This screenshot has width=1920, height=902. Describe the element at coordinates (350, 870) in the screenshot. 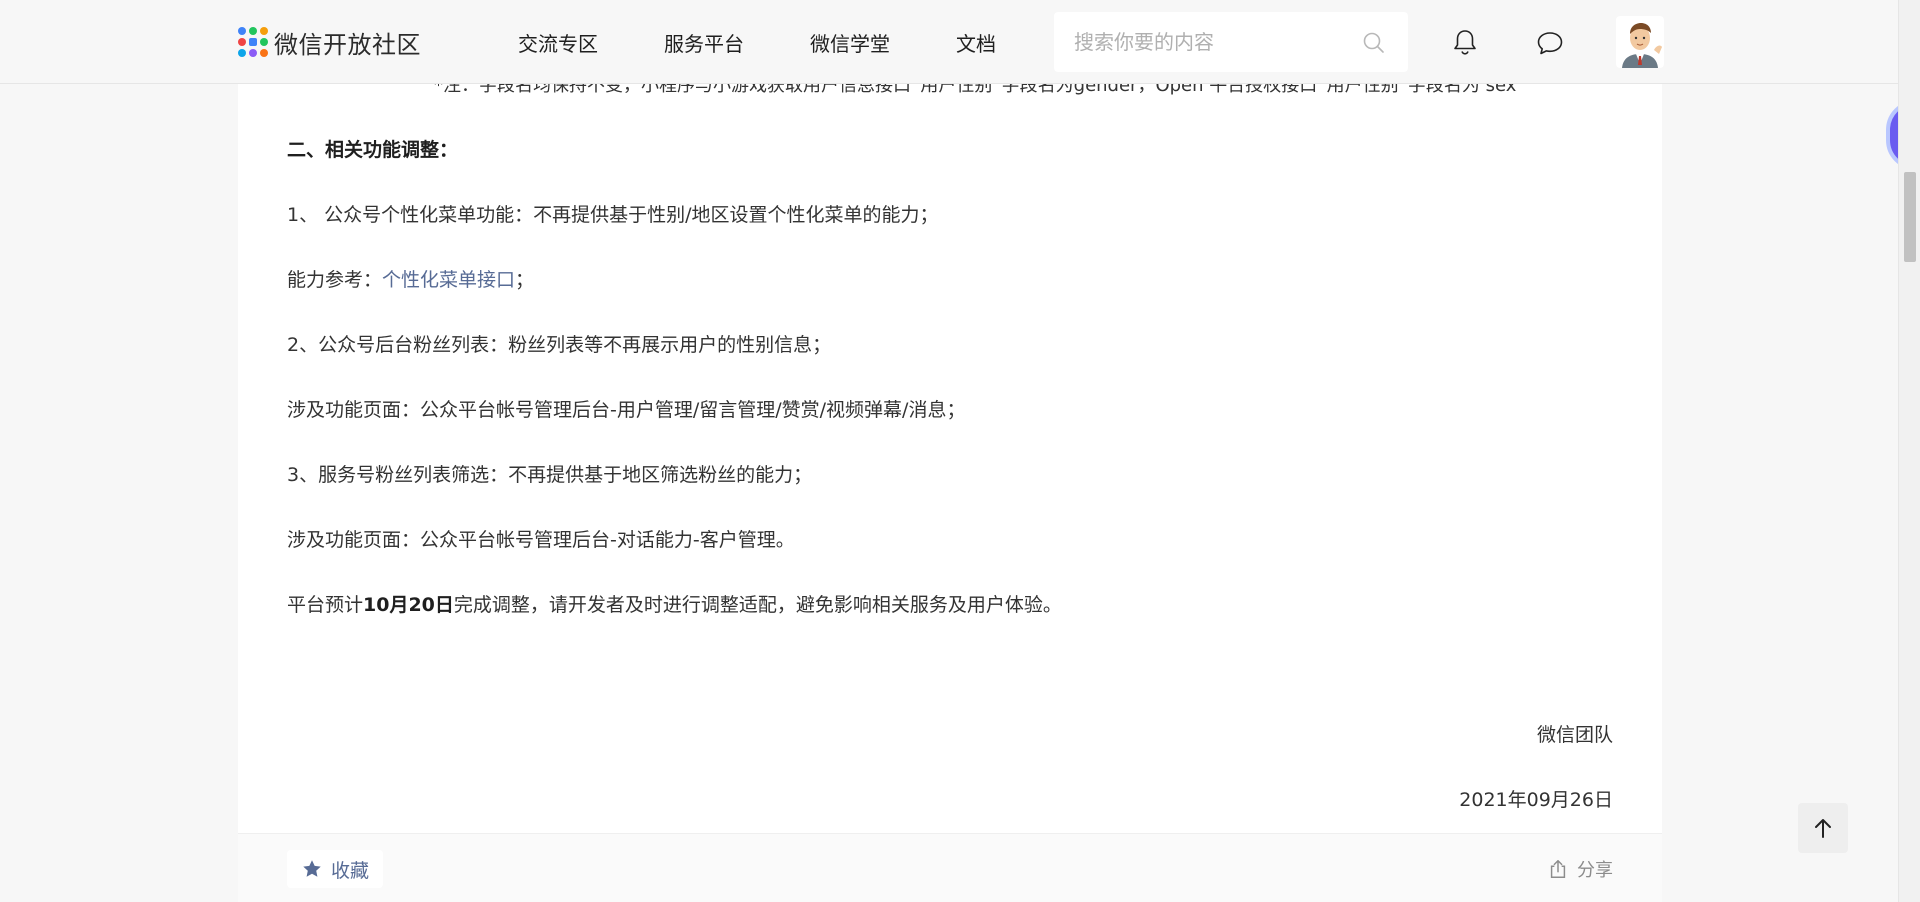

I see `favorite-label: 收藏` at that location.